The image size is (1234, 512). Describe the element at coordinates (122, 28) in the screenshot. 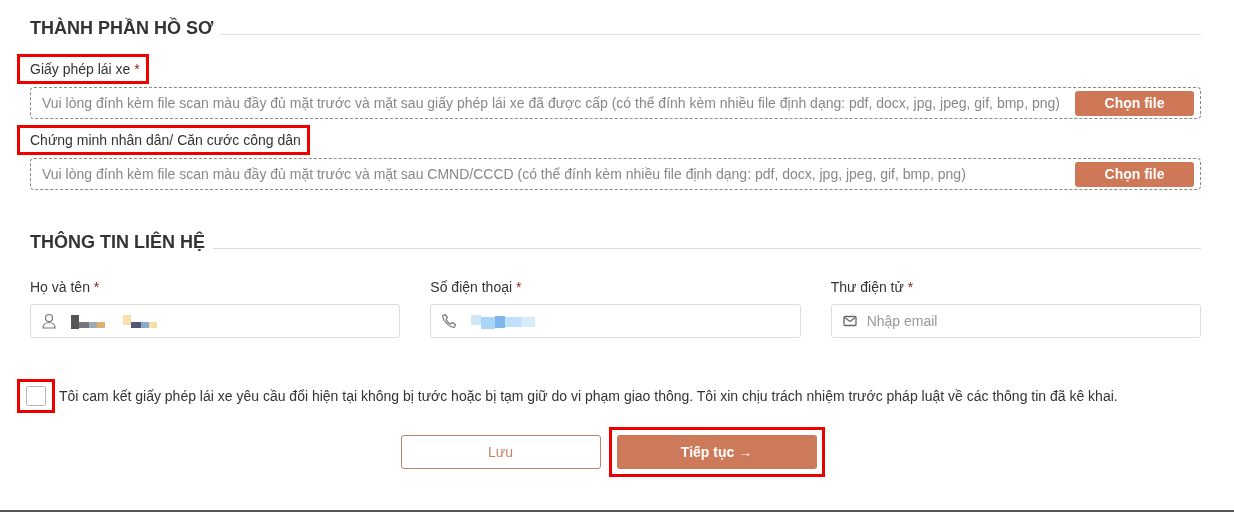

I see `section-title: THÀNH PHẦN HỒ SƠ` at that location.